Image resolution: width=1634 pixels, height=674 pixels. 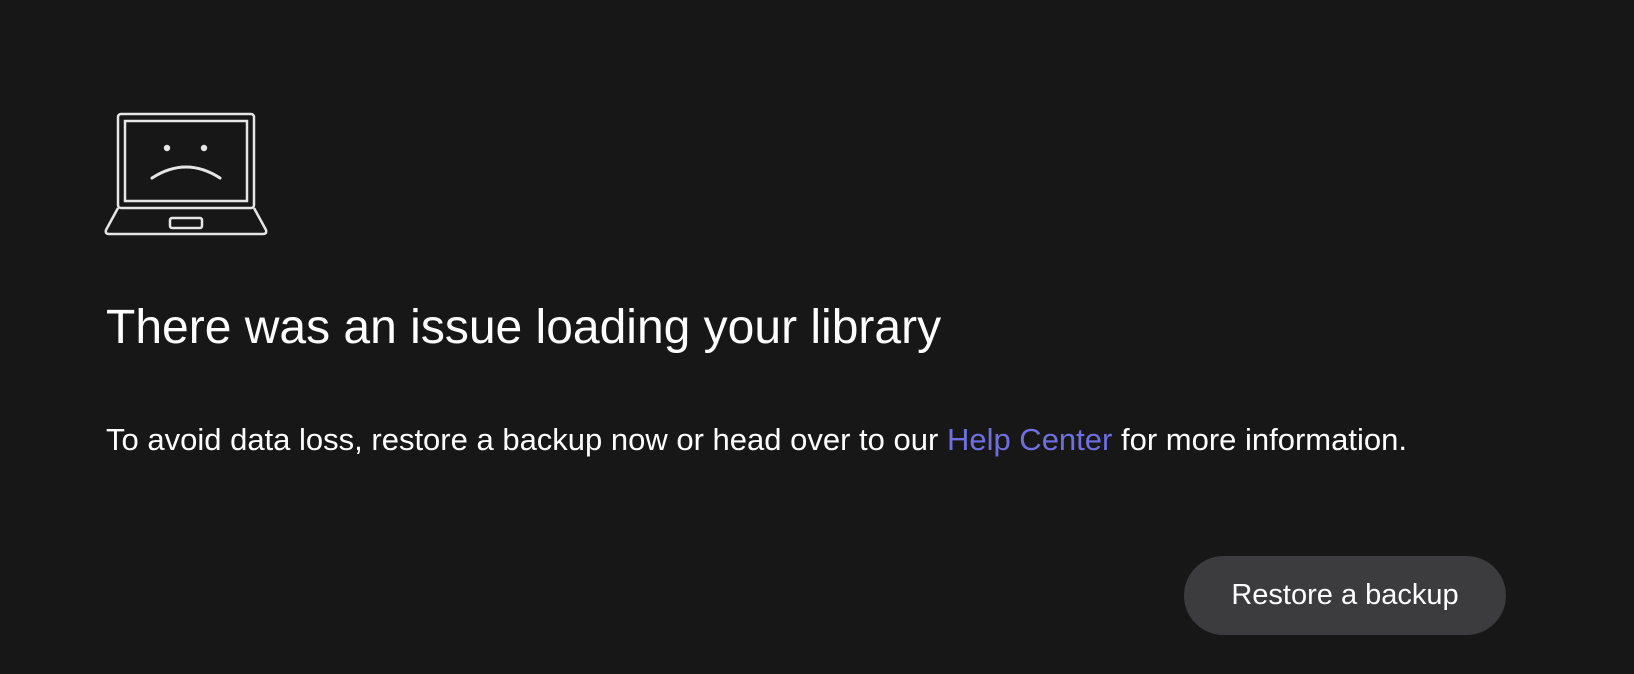 What do you see at coordinates (1259, 439) in the screenshot?
I see `error-message-suffix: for more information.` at bounding box center [1259, 439].